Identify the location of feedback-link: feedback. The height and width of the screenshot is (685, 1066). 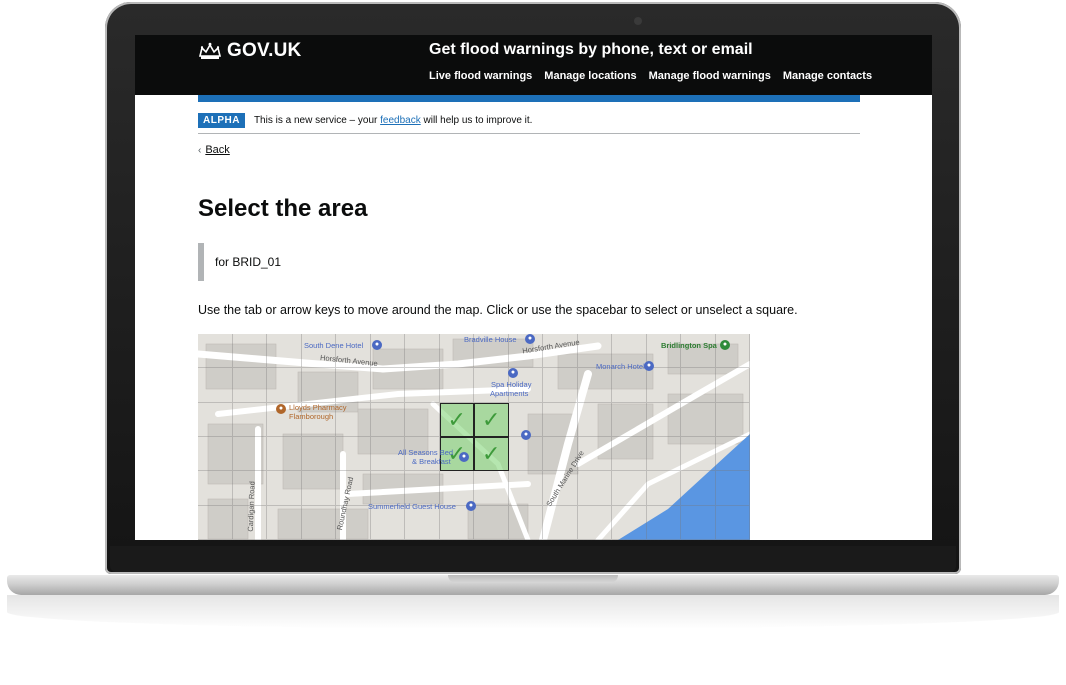
(400, 120).